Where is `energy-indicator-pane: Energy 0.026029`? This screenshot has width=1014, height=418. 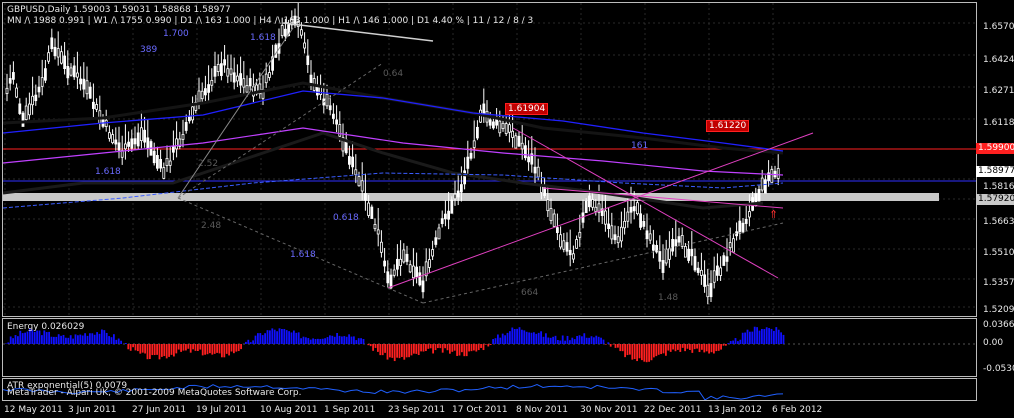 energy-indicator-pane: Energy 0.026029 is located at coordinates (489, 347).